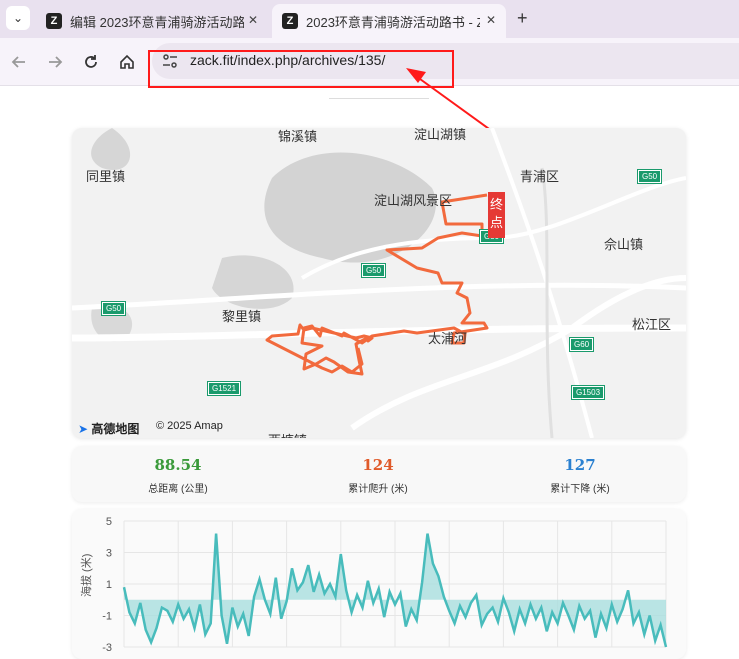  I want to click on map-label: 同里镇, so click(106, 176).